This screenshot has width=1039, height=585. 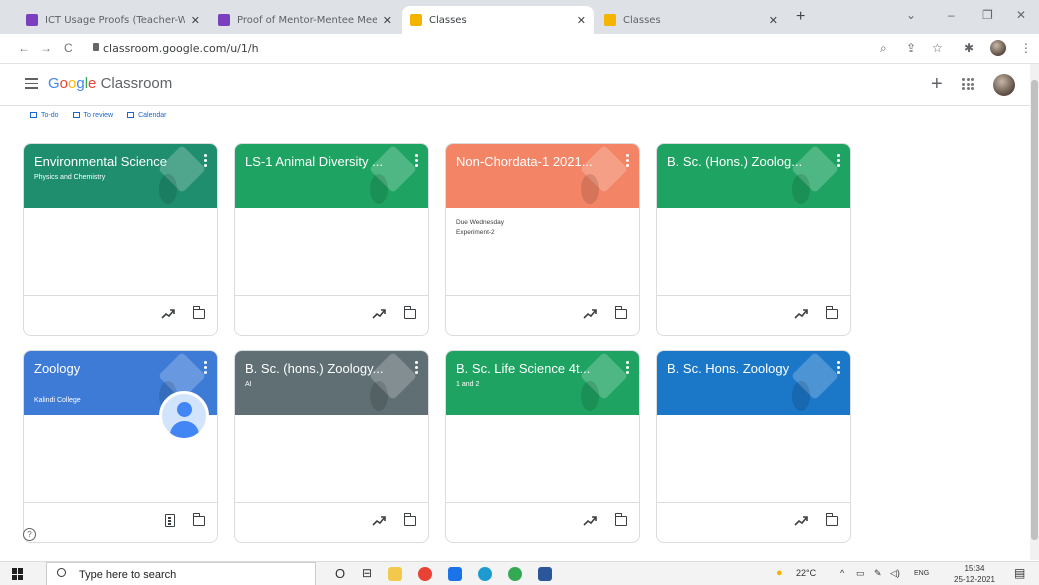 I want to click on browser-menu-icon: ⋮, so click(x=1026, y=48).